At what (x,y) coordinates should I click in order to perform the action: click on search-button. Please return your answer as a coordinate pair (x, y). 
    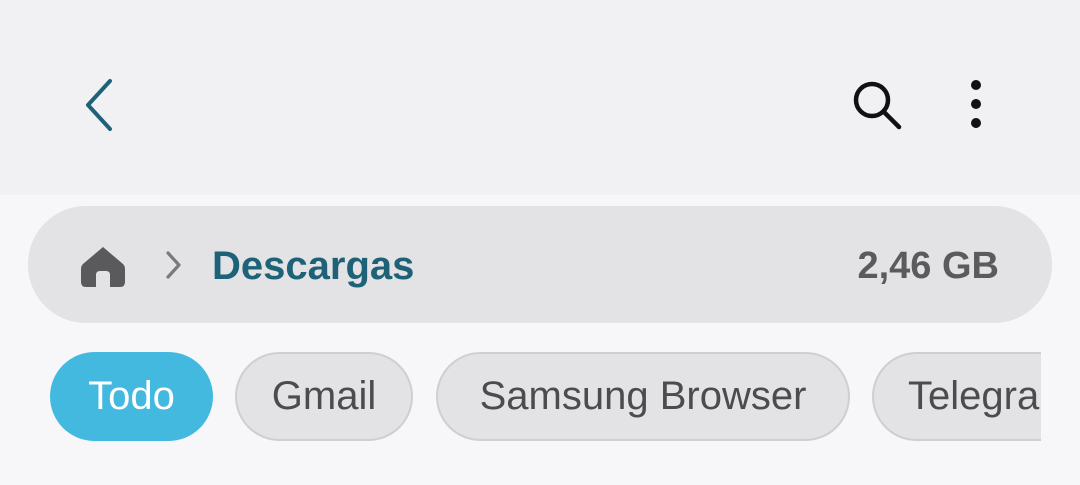
    Looking at the image, I should click on (877, 105).